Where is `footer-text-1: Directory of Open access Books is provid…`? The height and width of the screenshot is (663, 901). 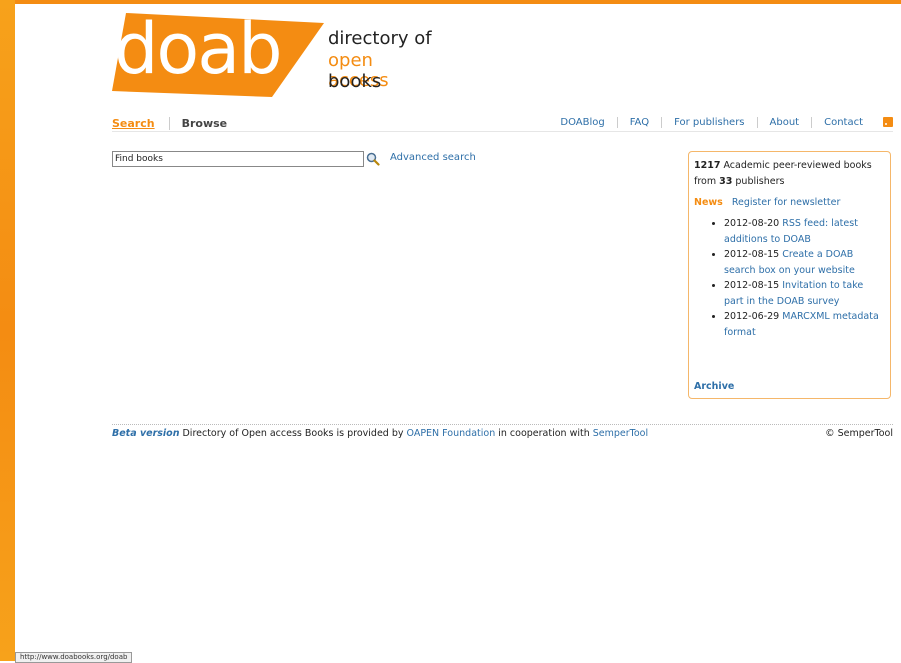
footer-text-1: Directory of Open access Books is provid… is located at coordinates (293, 433).